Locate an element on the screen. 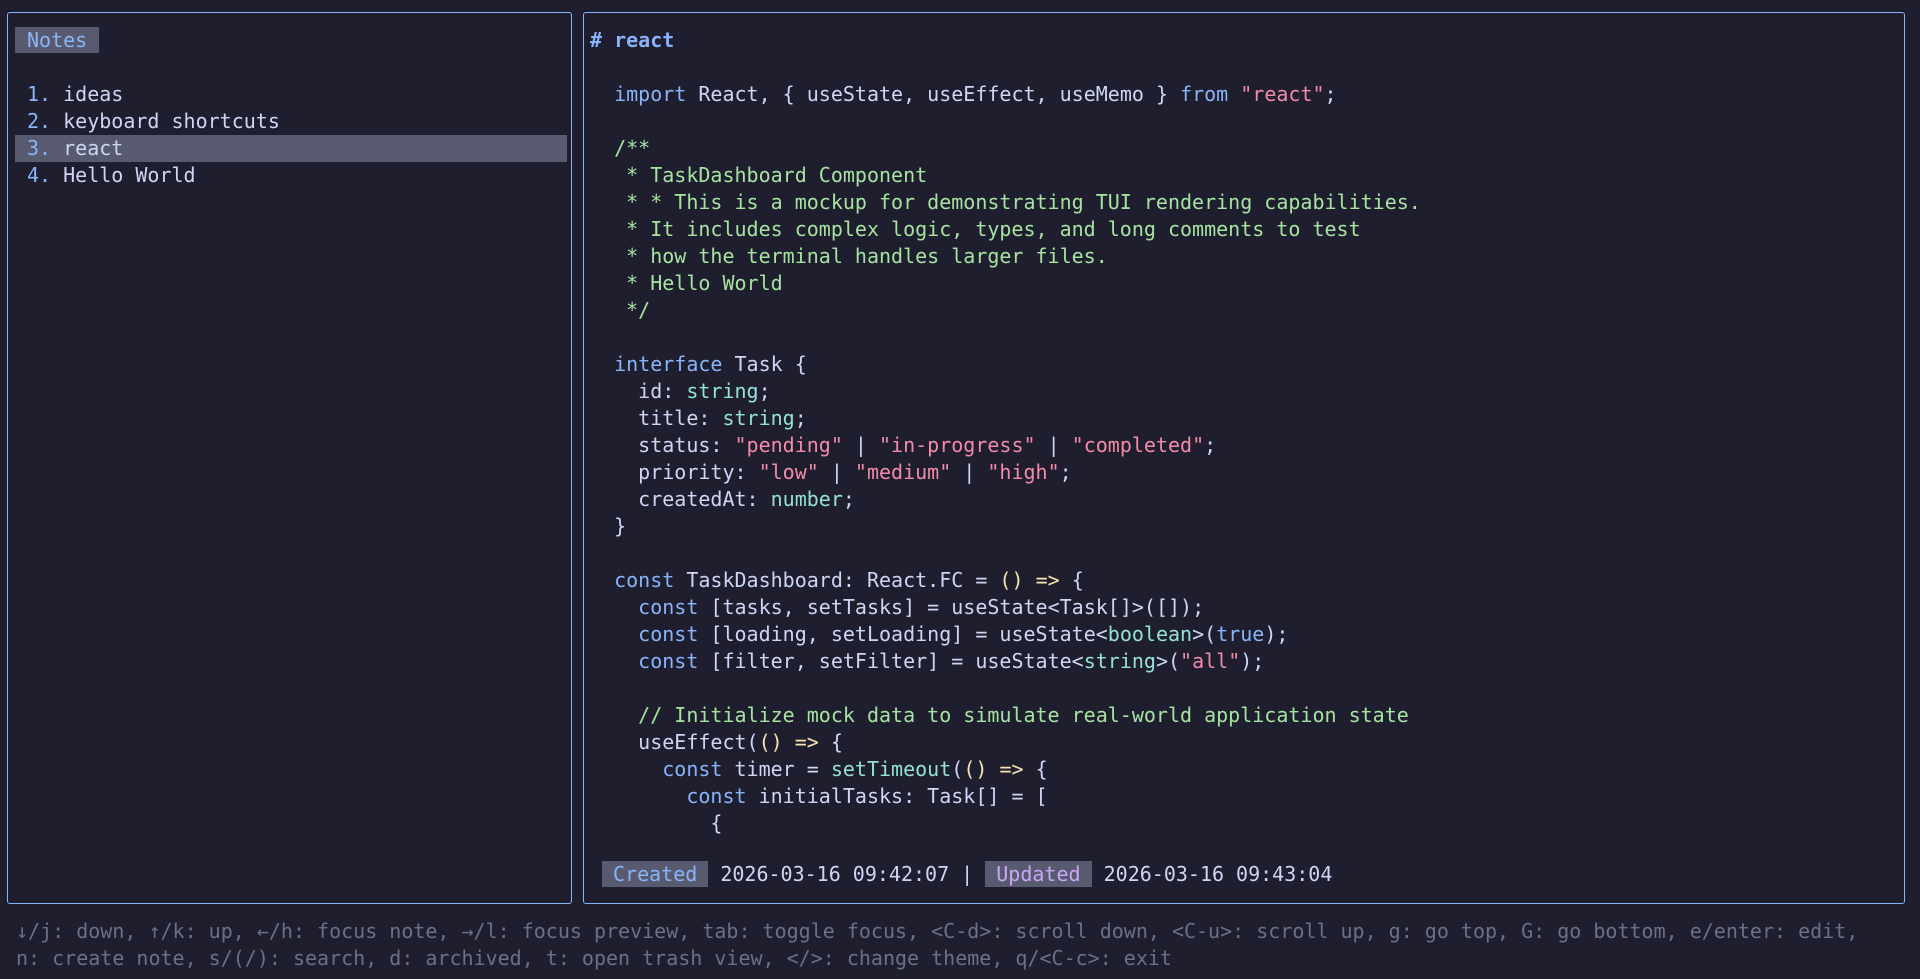 Image resolution: width=1920 pixels, height=979 pixels. code-token: */ is located at coordinates (620, 310).